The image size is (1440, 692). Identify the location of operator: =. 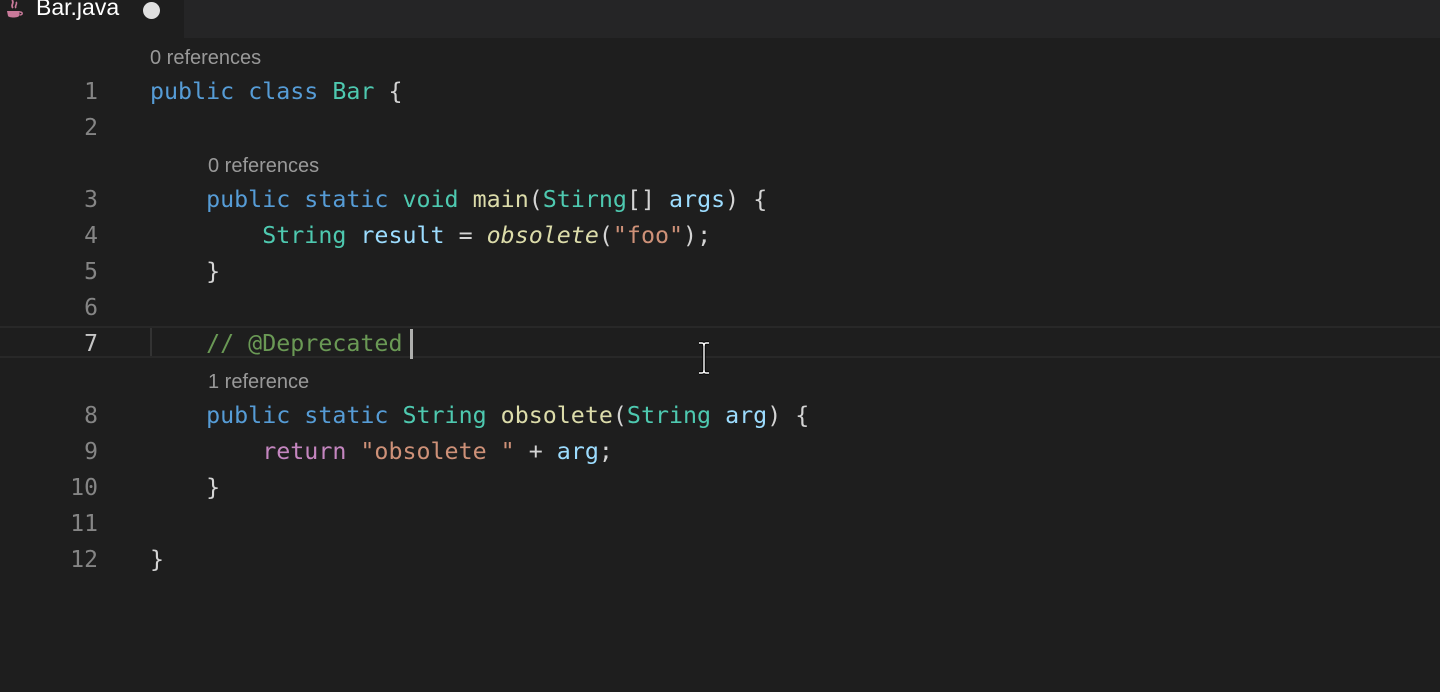
(465, 235).